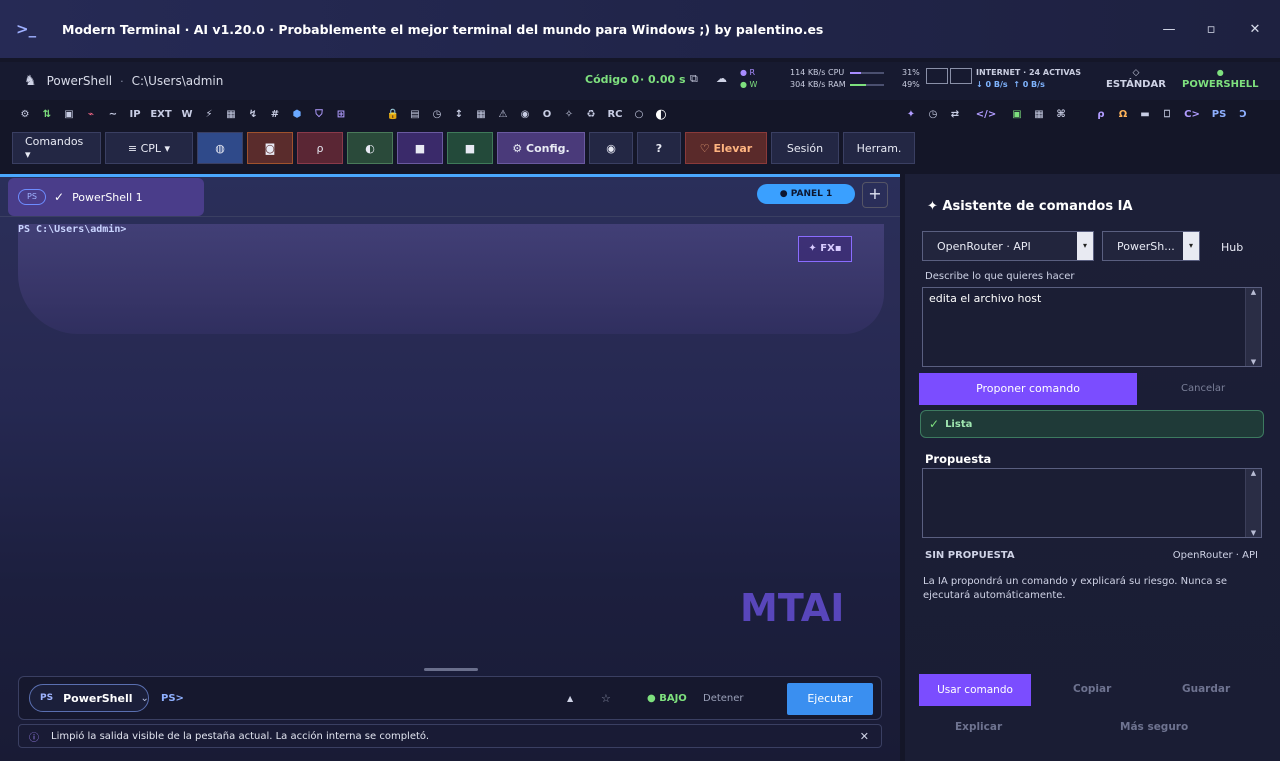 The height and width of the screenshot is (761, 1280). Describe the element at coordinates (1145, 114) in the screenshot. I see `dash-icon: ▬` at that location.